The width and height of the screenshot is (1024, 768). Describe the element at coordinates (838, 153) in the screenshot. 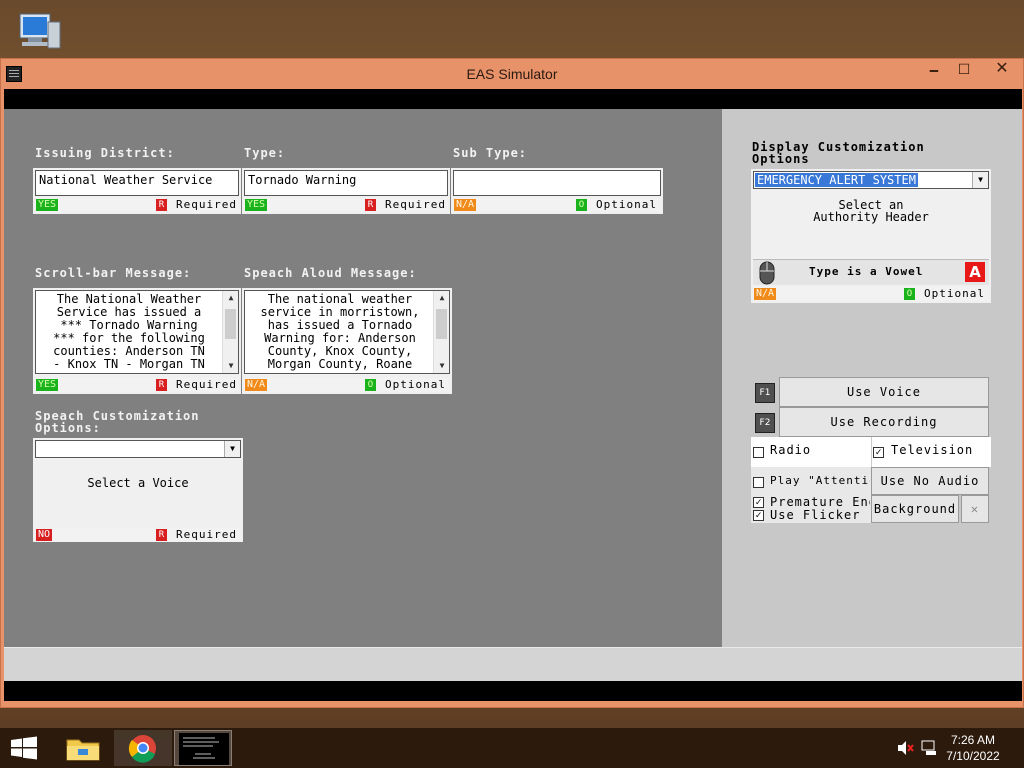

I see `display-customization-label: Display Customization Options` at that location.